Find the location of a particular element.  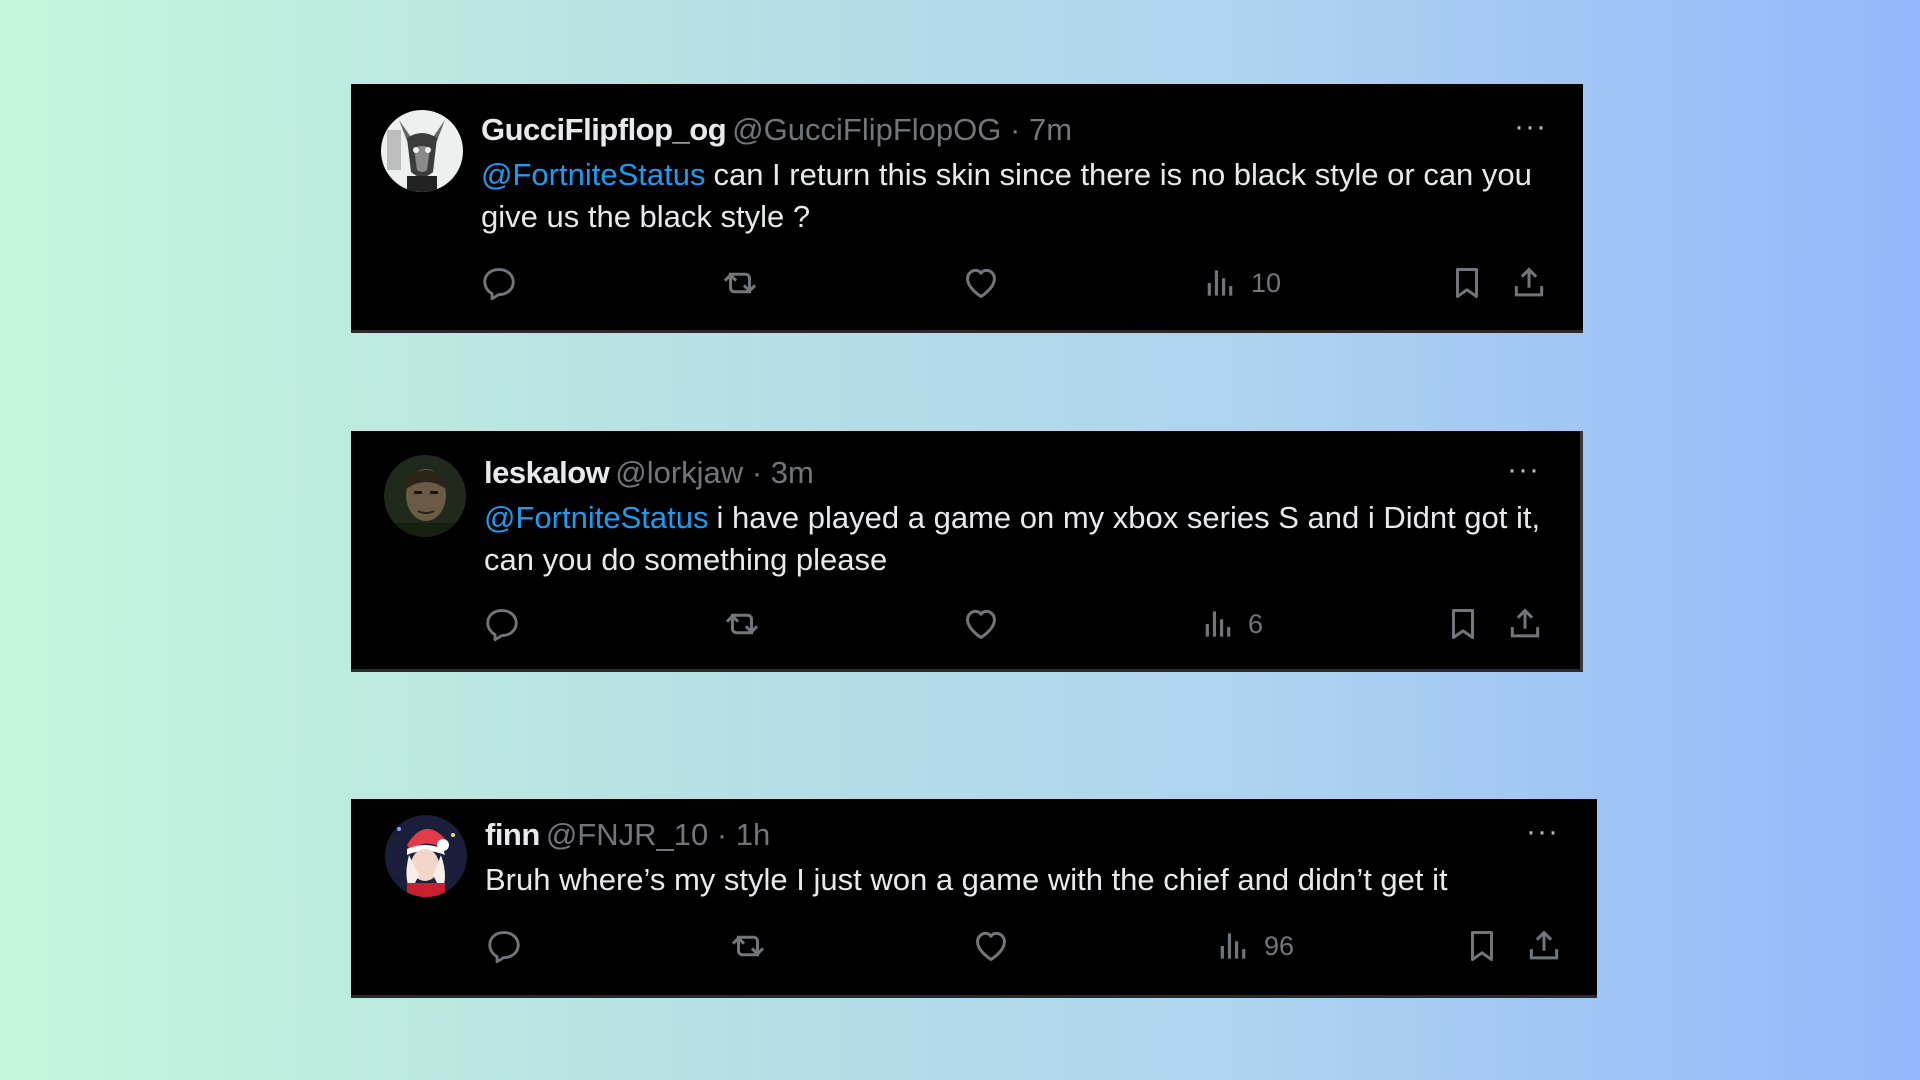

timestamp: 3m is located at coordinates (792, 472).